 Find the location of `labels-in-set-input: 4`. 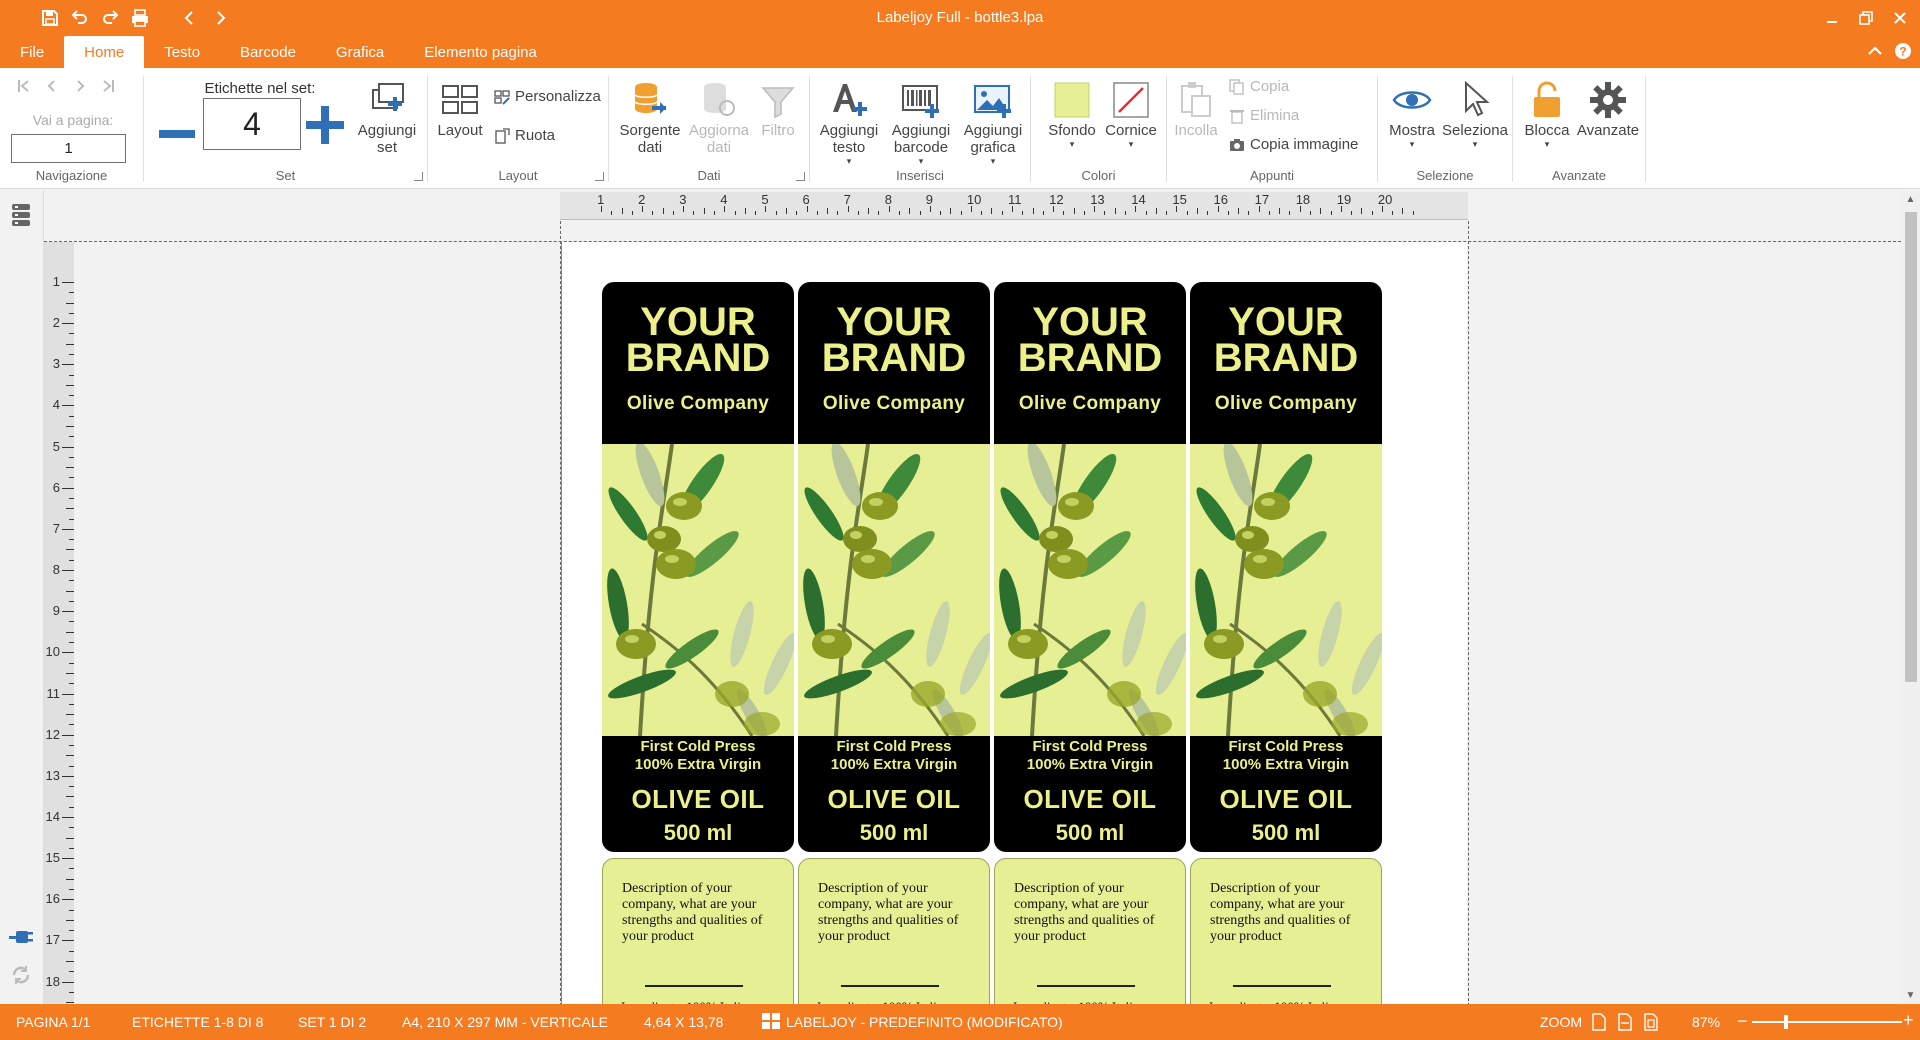

labels-in-set-input: 4 is located at coordinates (252, 124).